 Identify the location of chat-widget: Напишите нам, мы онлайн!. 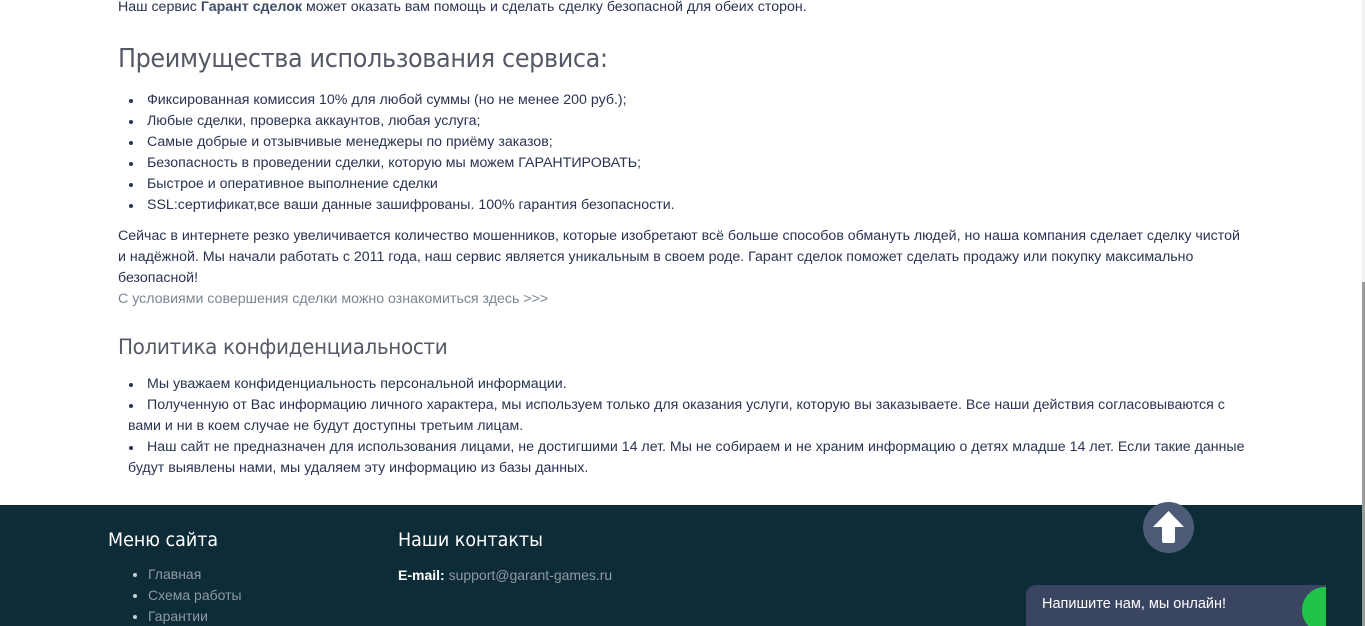
(1176, 605).